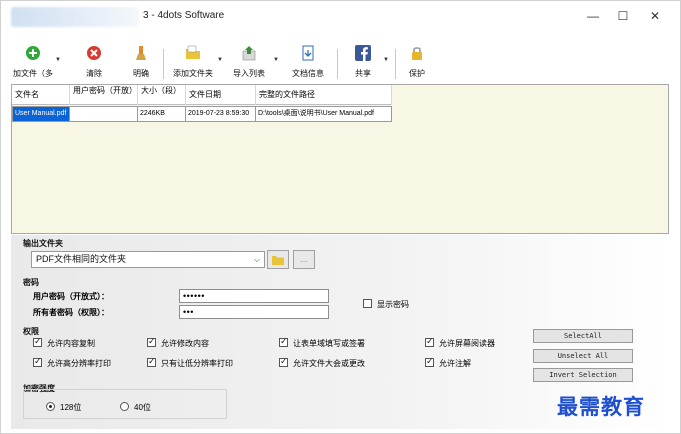 This screenshot has width=681, height=434. Describe the element at coordinates (193, 64) in the screenshot. I see `add-folder-button: 添加文件夹` at that location.